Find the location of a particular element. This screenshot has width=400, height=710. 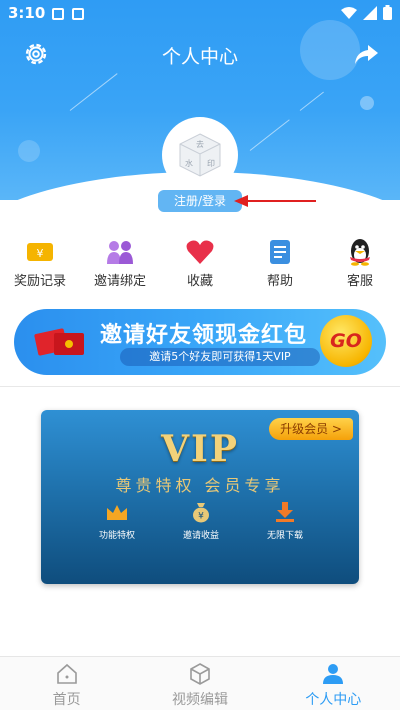

status-bar: 3:10 is located at coordinates (200, 14).